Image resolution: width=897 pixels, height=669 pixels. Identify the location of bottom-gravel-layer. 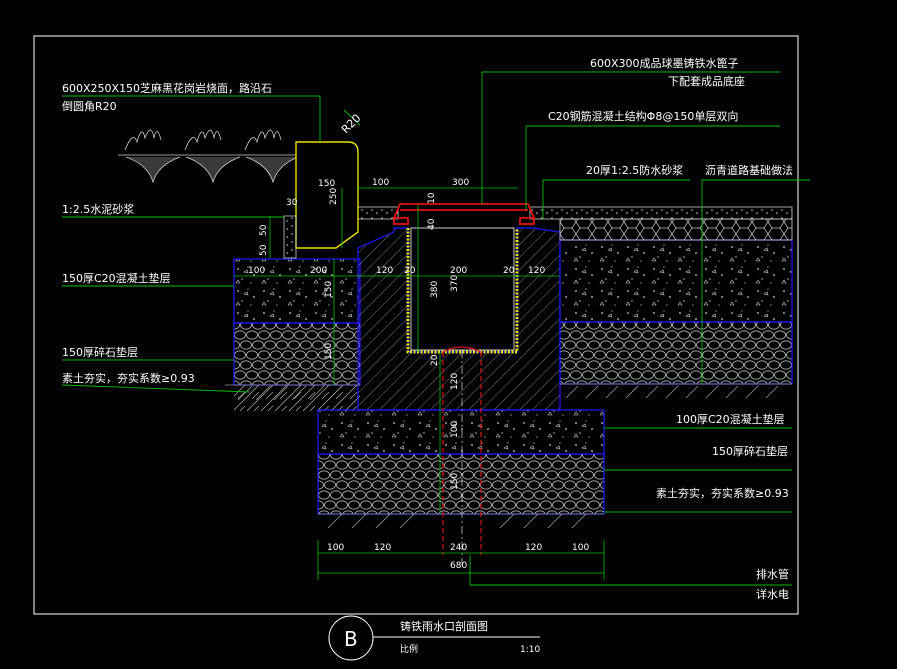
(461, 484).